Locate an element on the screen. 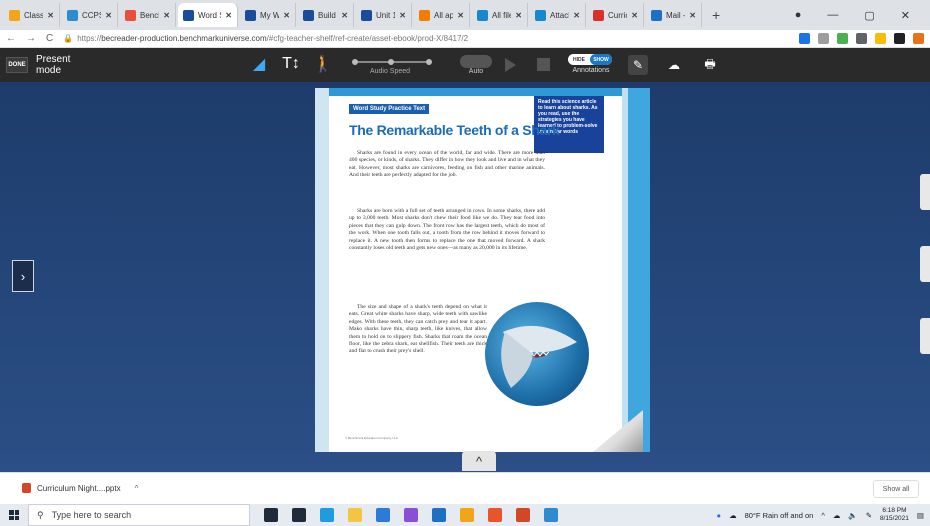 The height and width of the screenshot is (526, 930). forward-button: → is located at coordinates (31, 38).